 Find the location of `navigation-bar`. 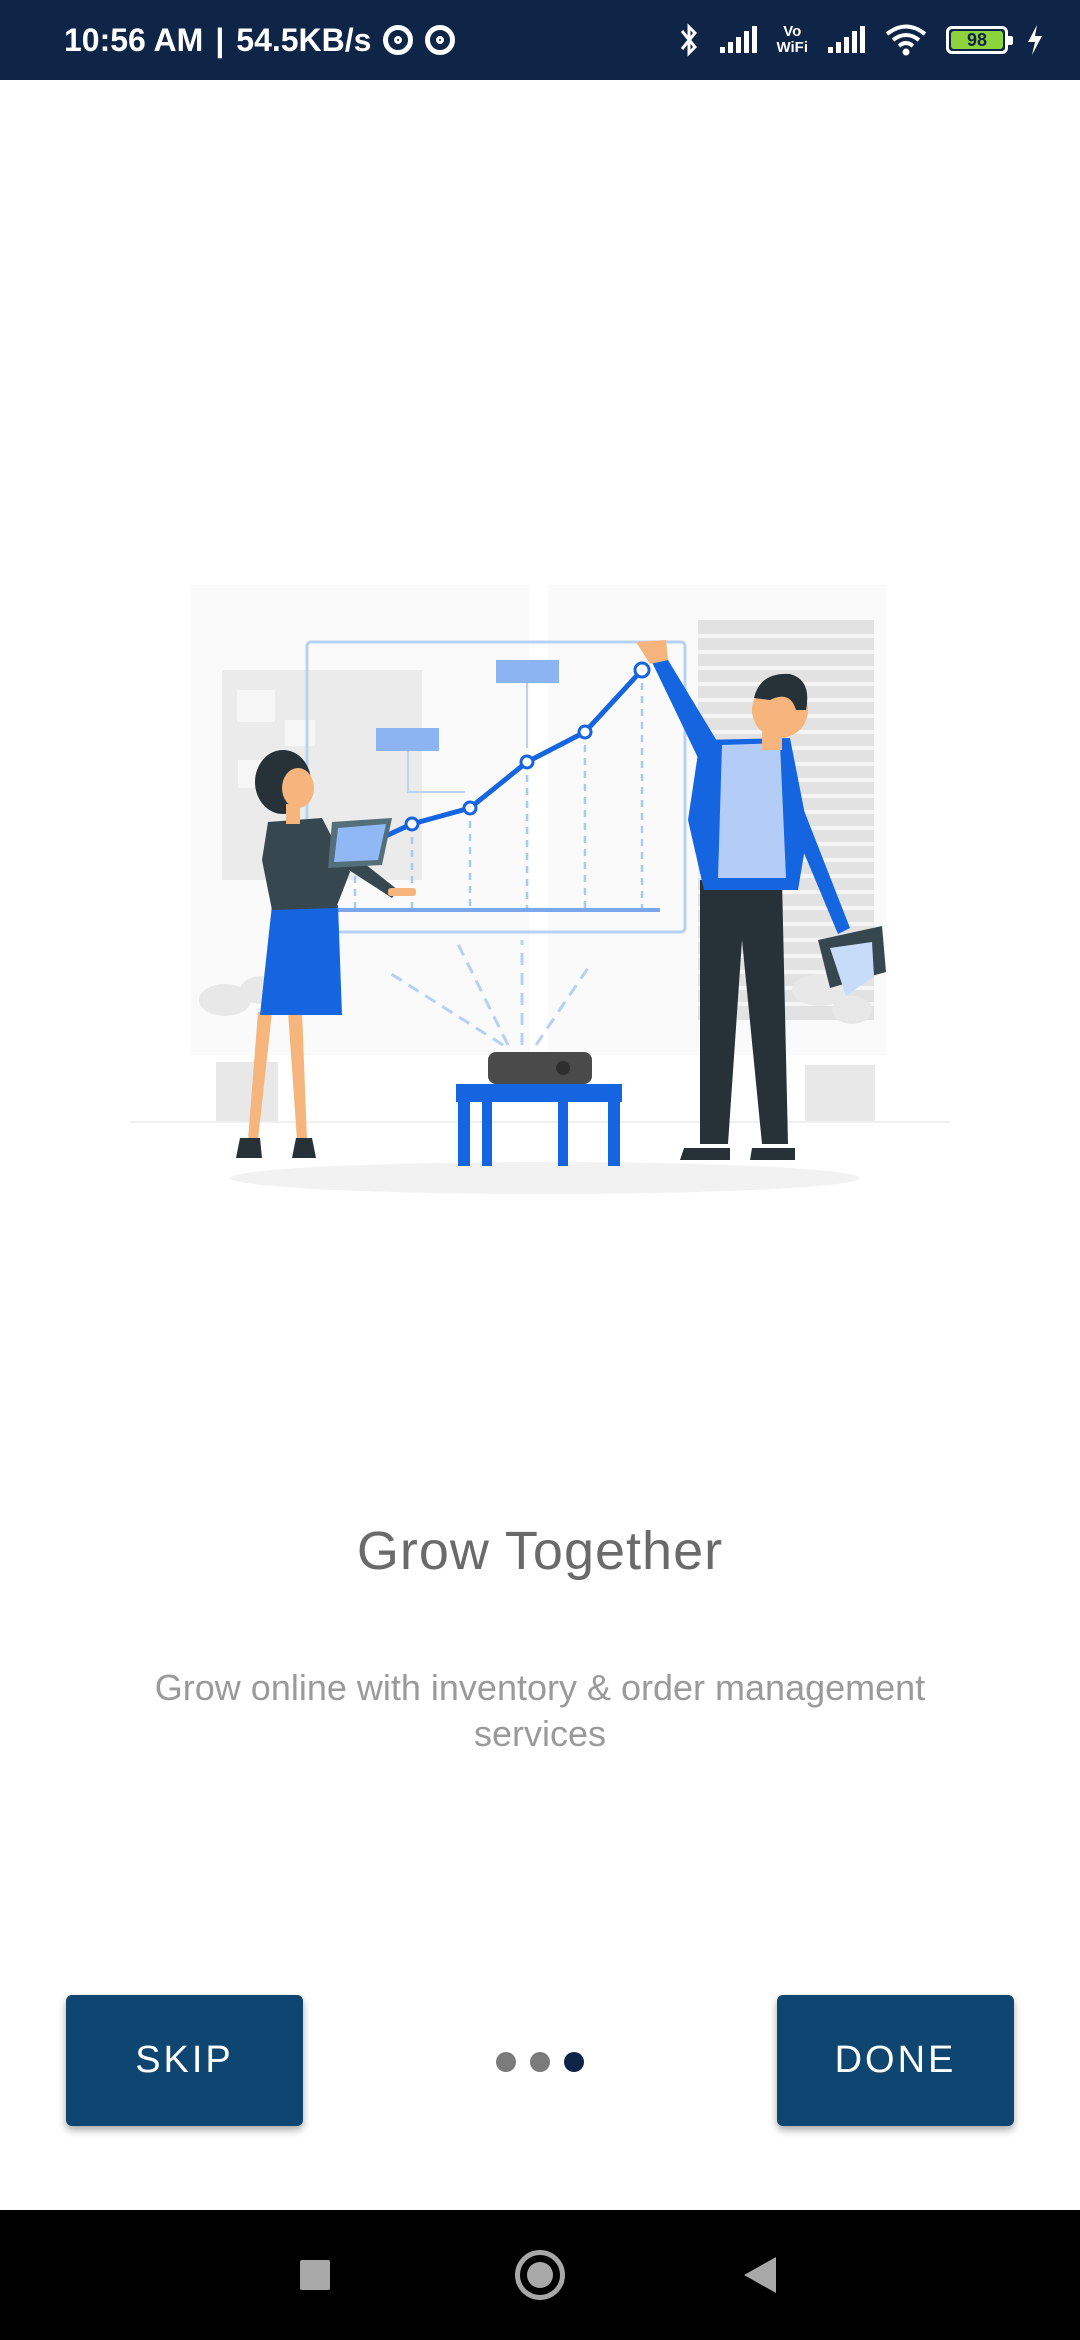

navigation-bar is located at coordinates (540, 2275).